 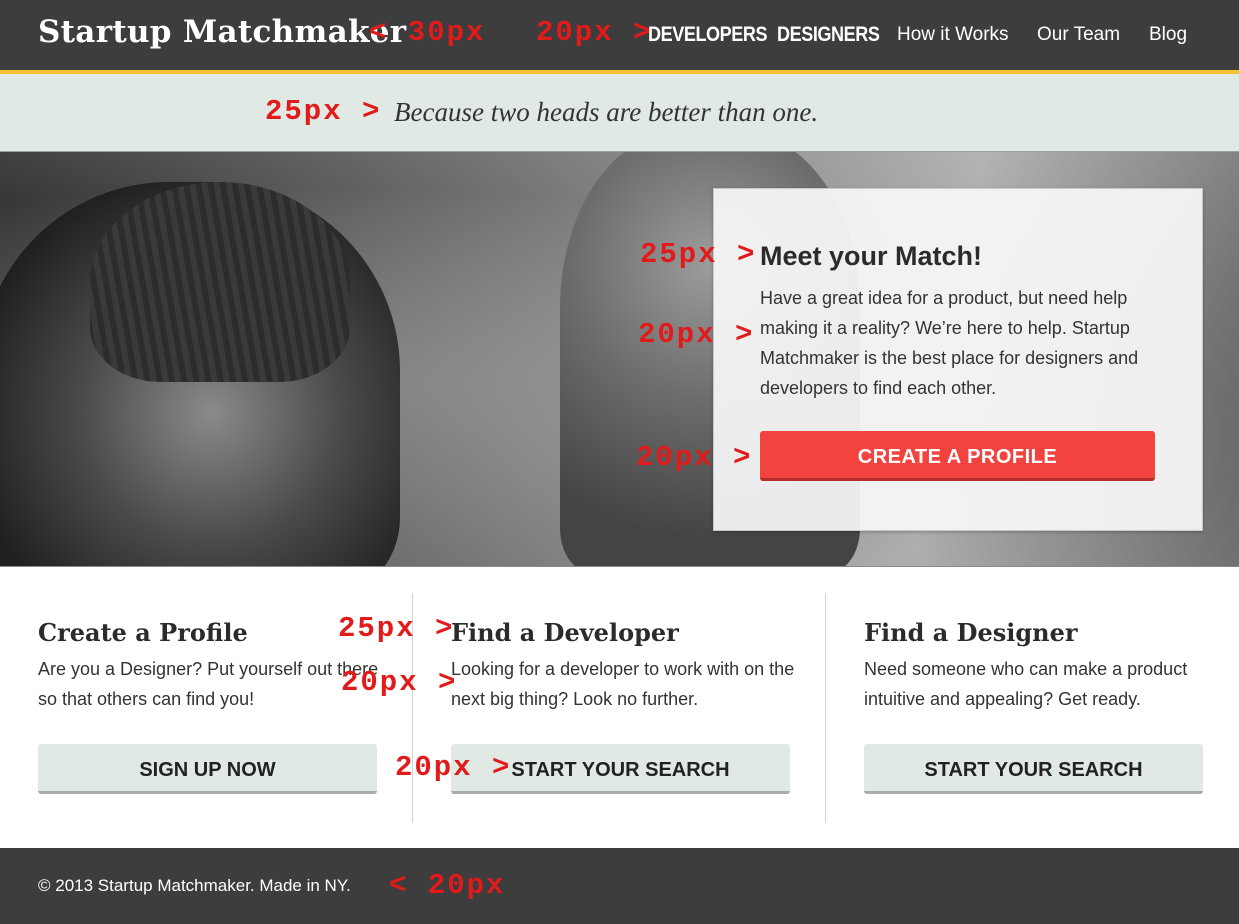 I want to click on annotation-hero-title-spacing: 25px >, so click(x=698, y=254).